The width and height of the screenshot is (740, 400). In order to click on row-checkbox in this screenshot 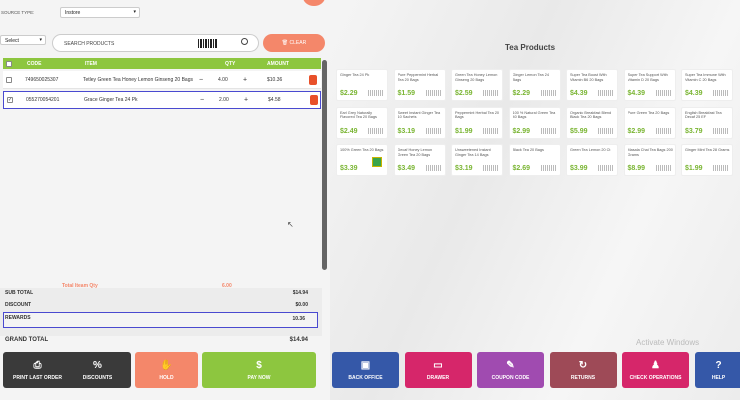, I will do `click(9, 79)`.